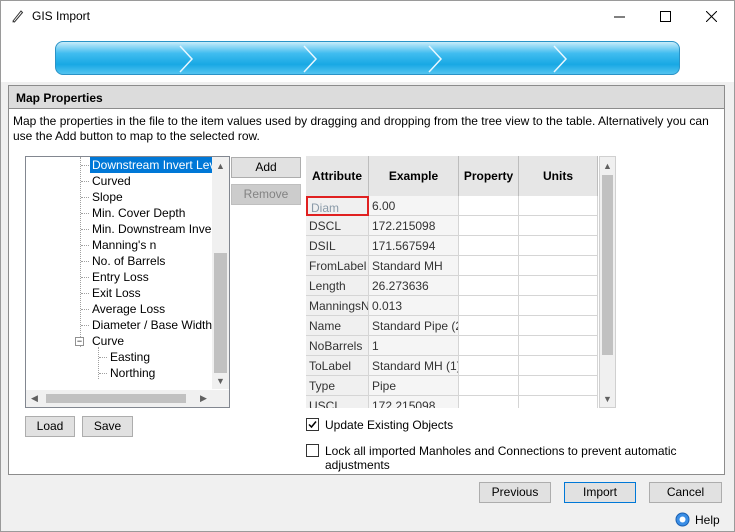 The width and height of the screenshot is (735, 532). Describe the element at coordinates (108, 341) in the screenshot. I see `tree-item: Curve` at that location.